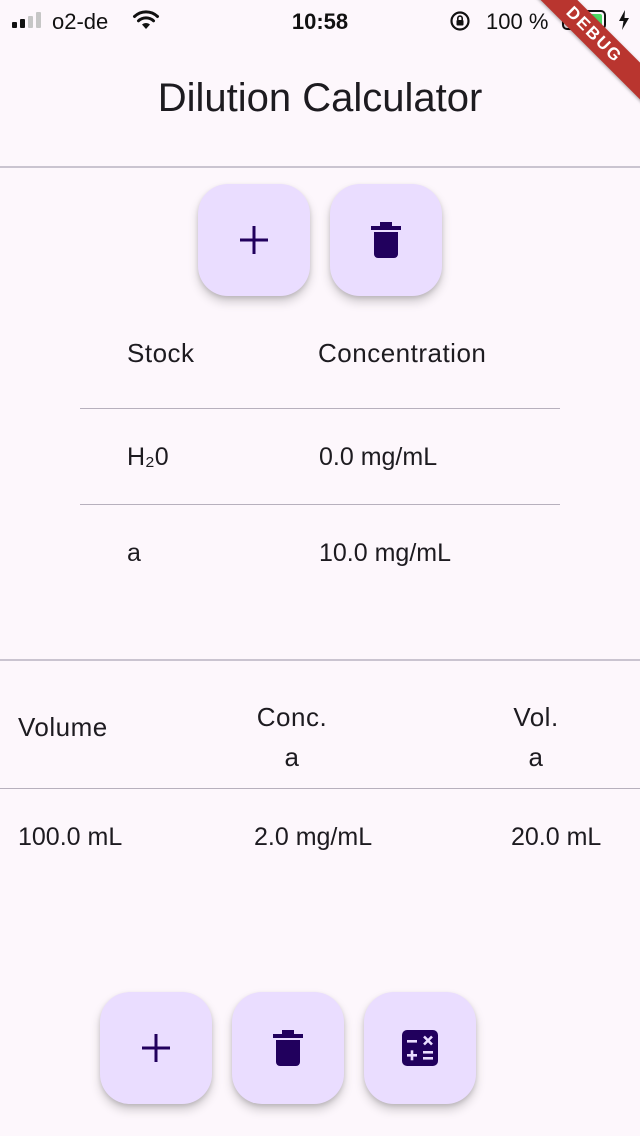 The height and width of the screenshot is (1136, 640). I want to click on delete-stock-button, so click(386, 240).